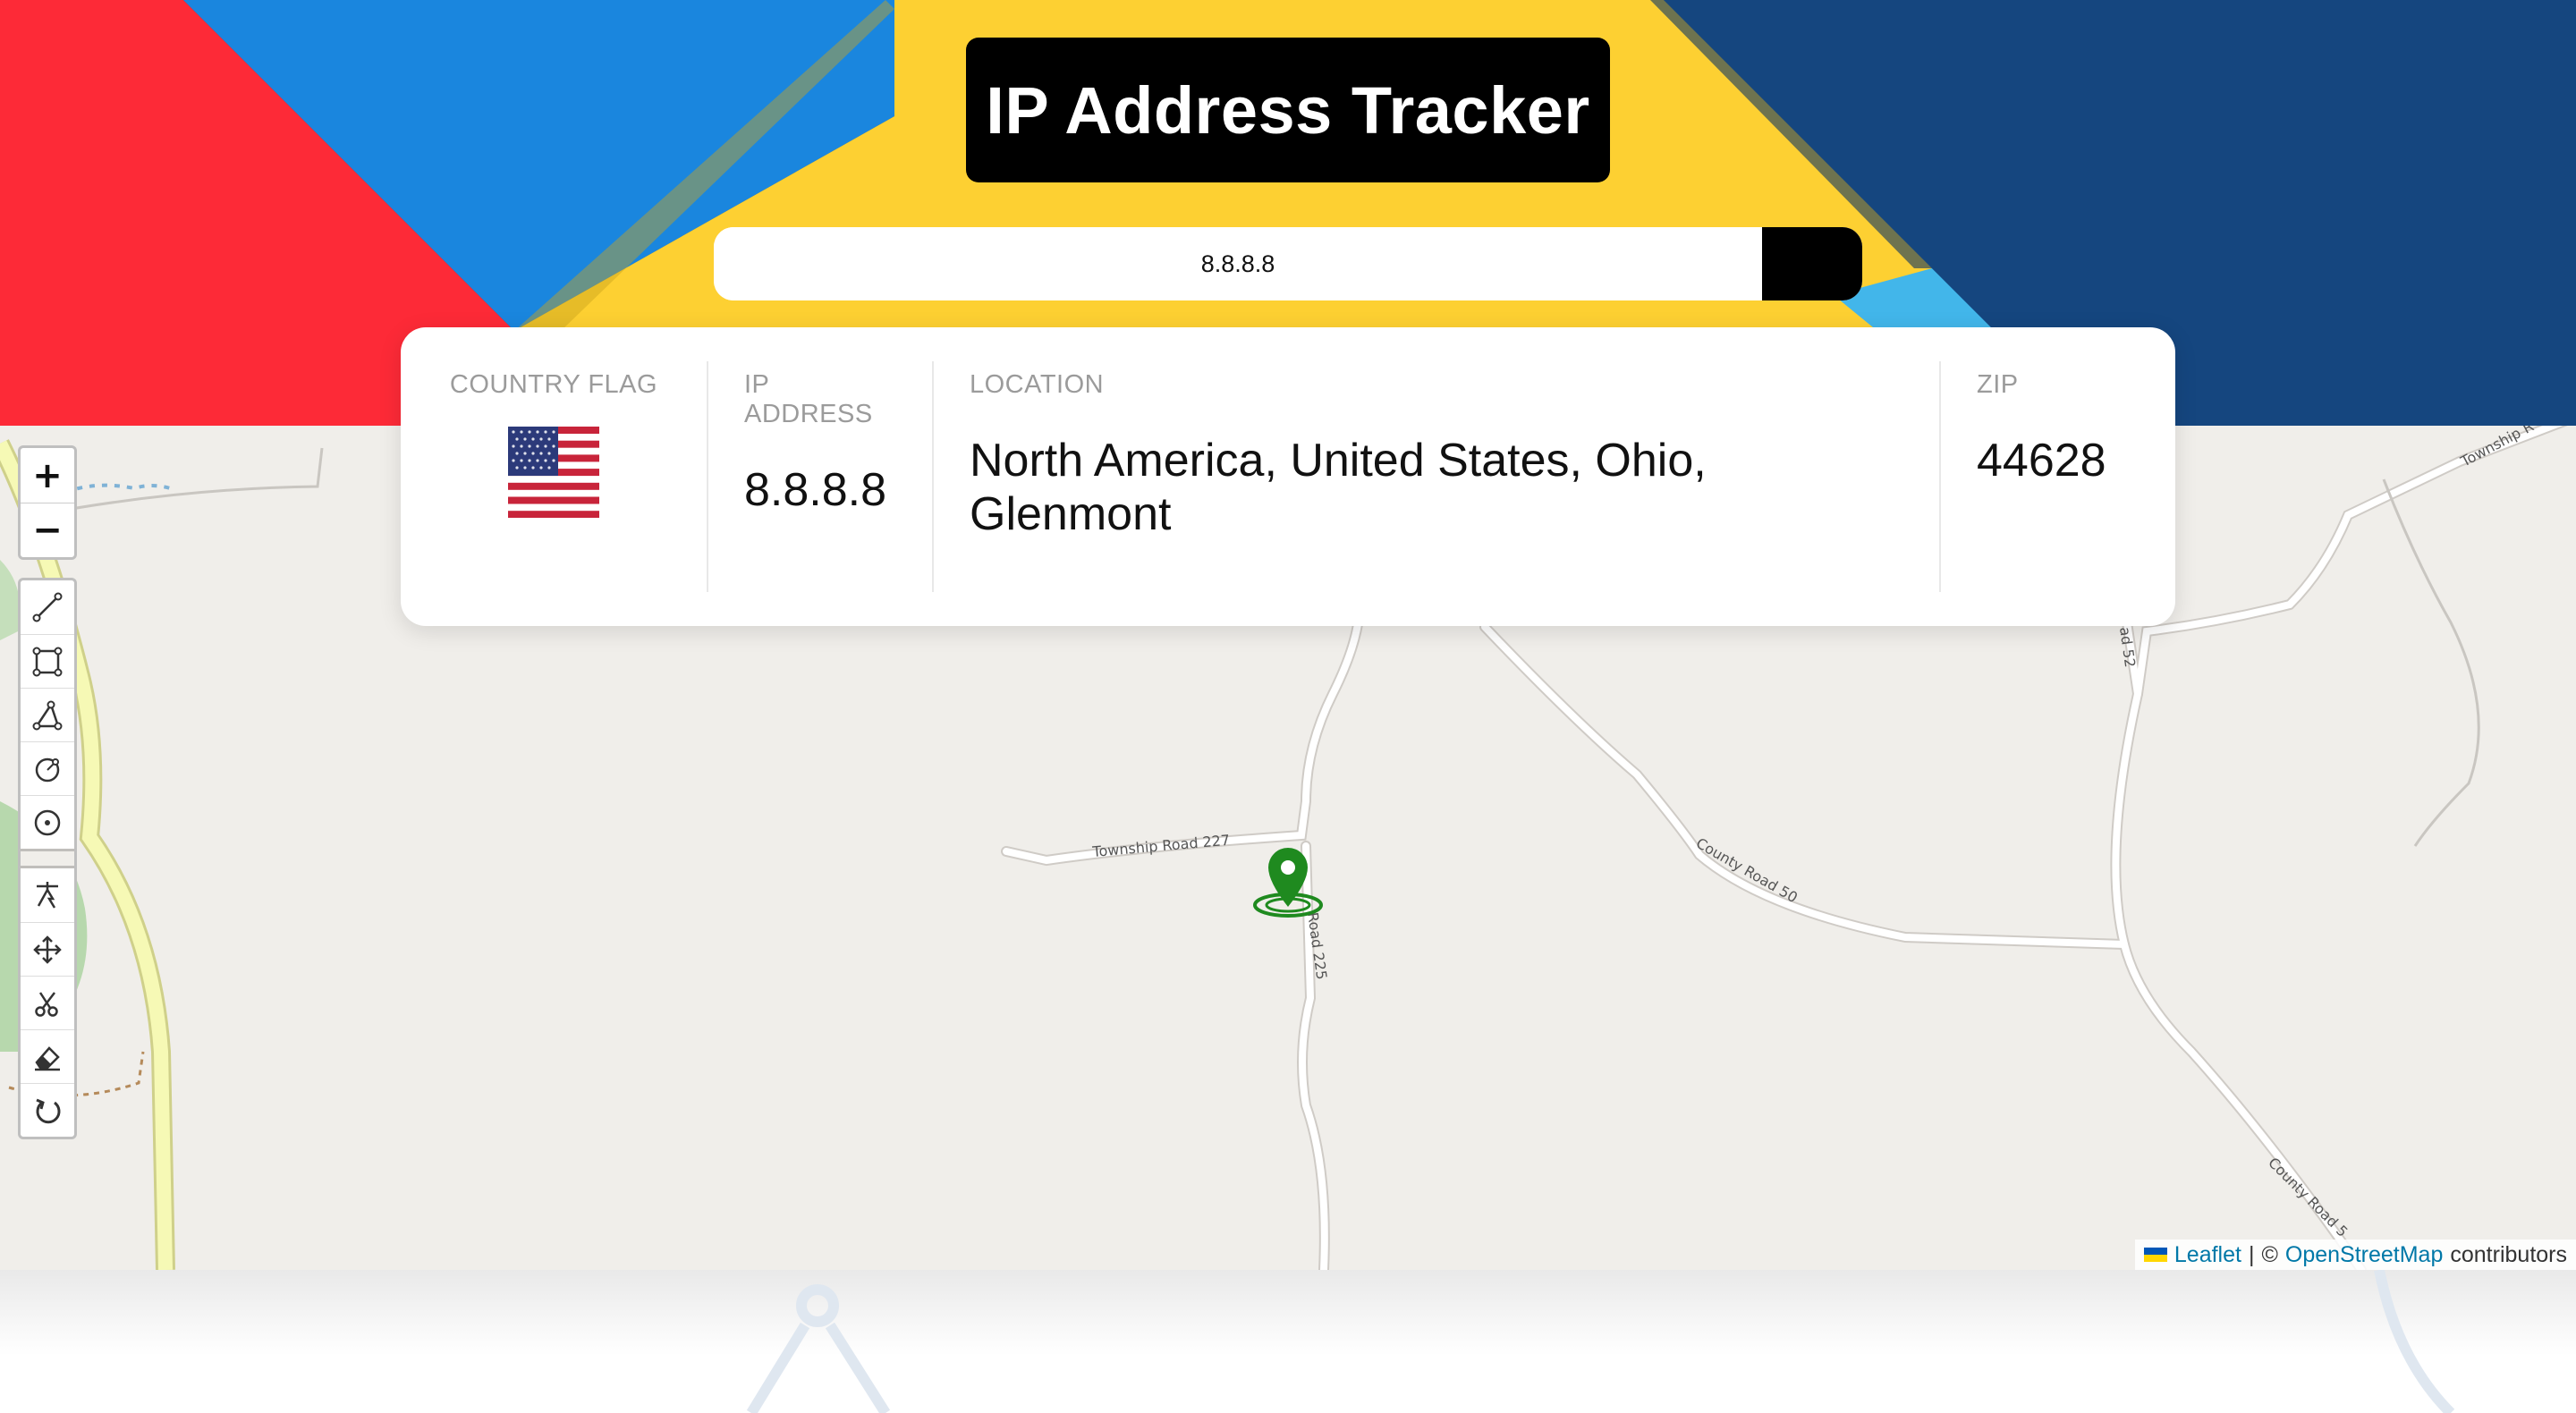  I want to click on search-submit-button, so click(1289, 263).